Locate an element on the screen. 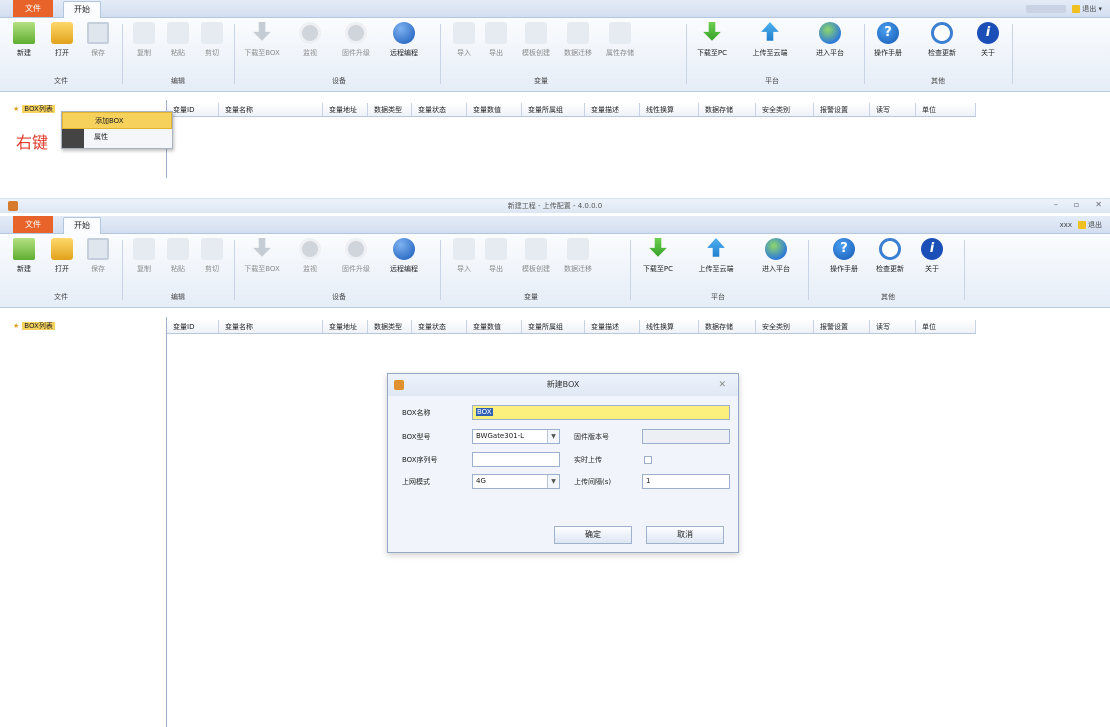  save-disk-icon is located at coordinates (98, 33).